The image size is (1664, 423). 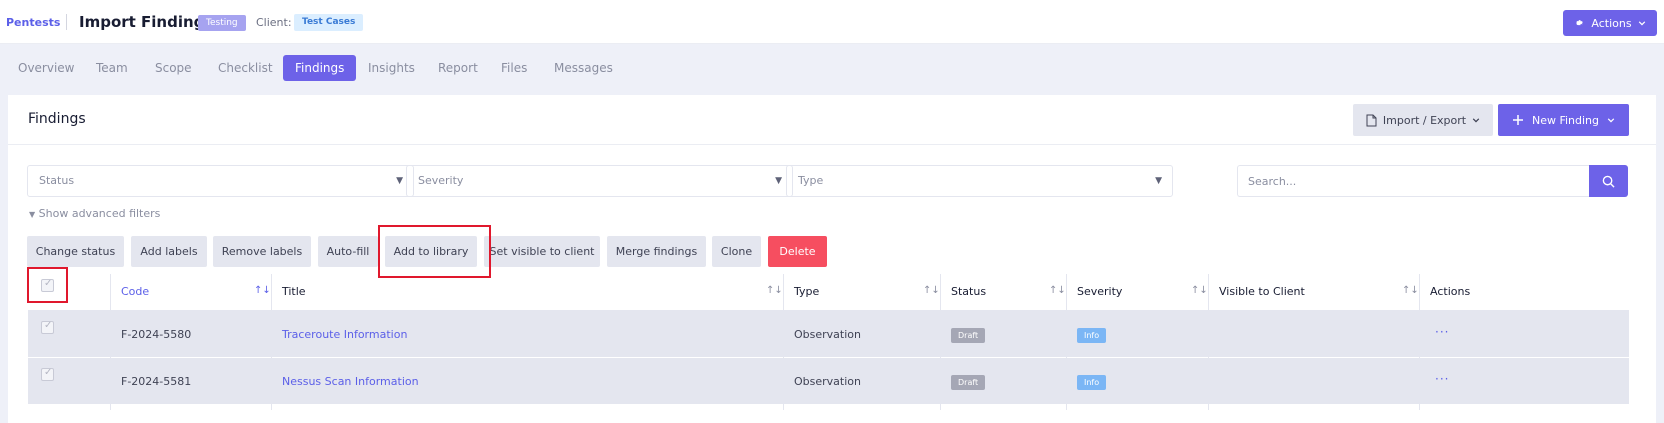 I want to click on type-select-placeholder: Type, so click(x=811, y=180).